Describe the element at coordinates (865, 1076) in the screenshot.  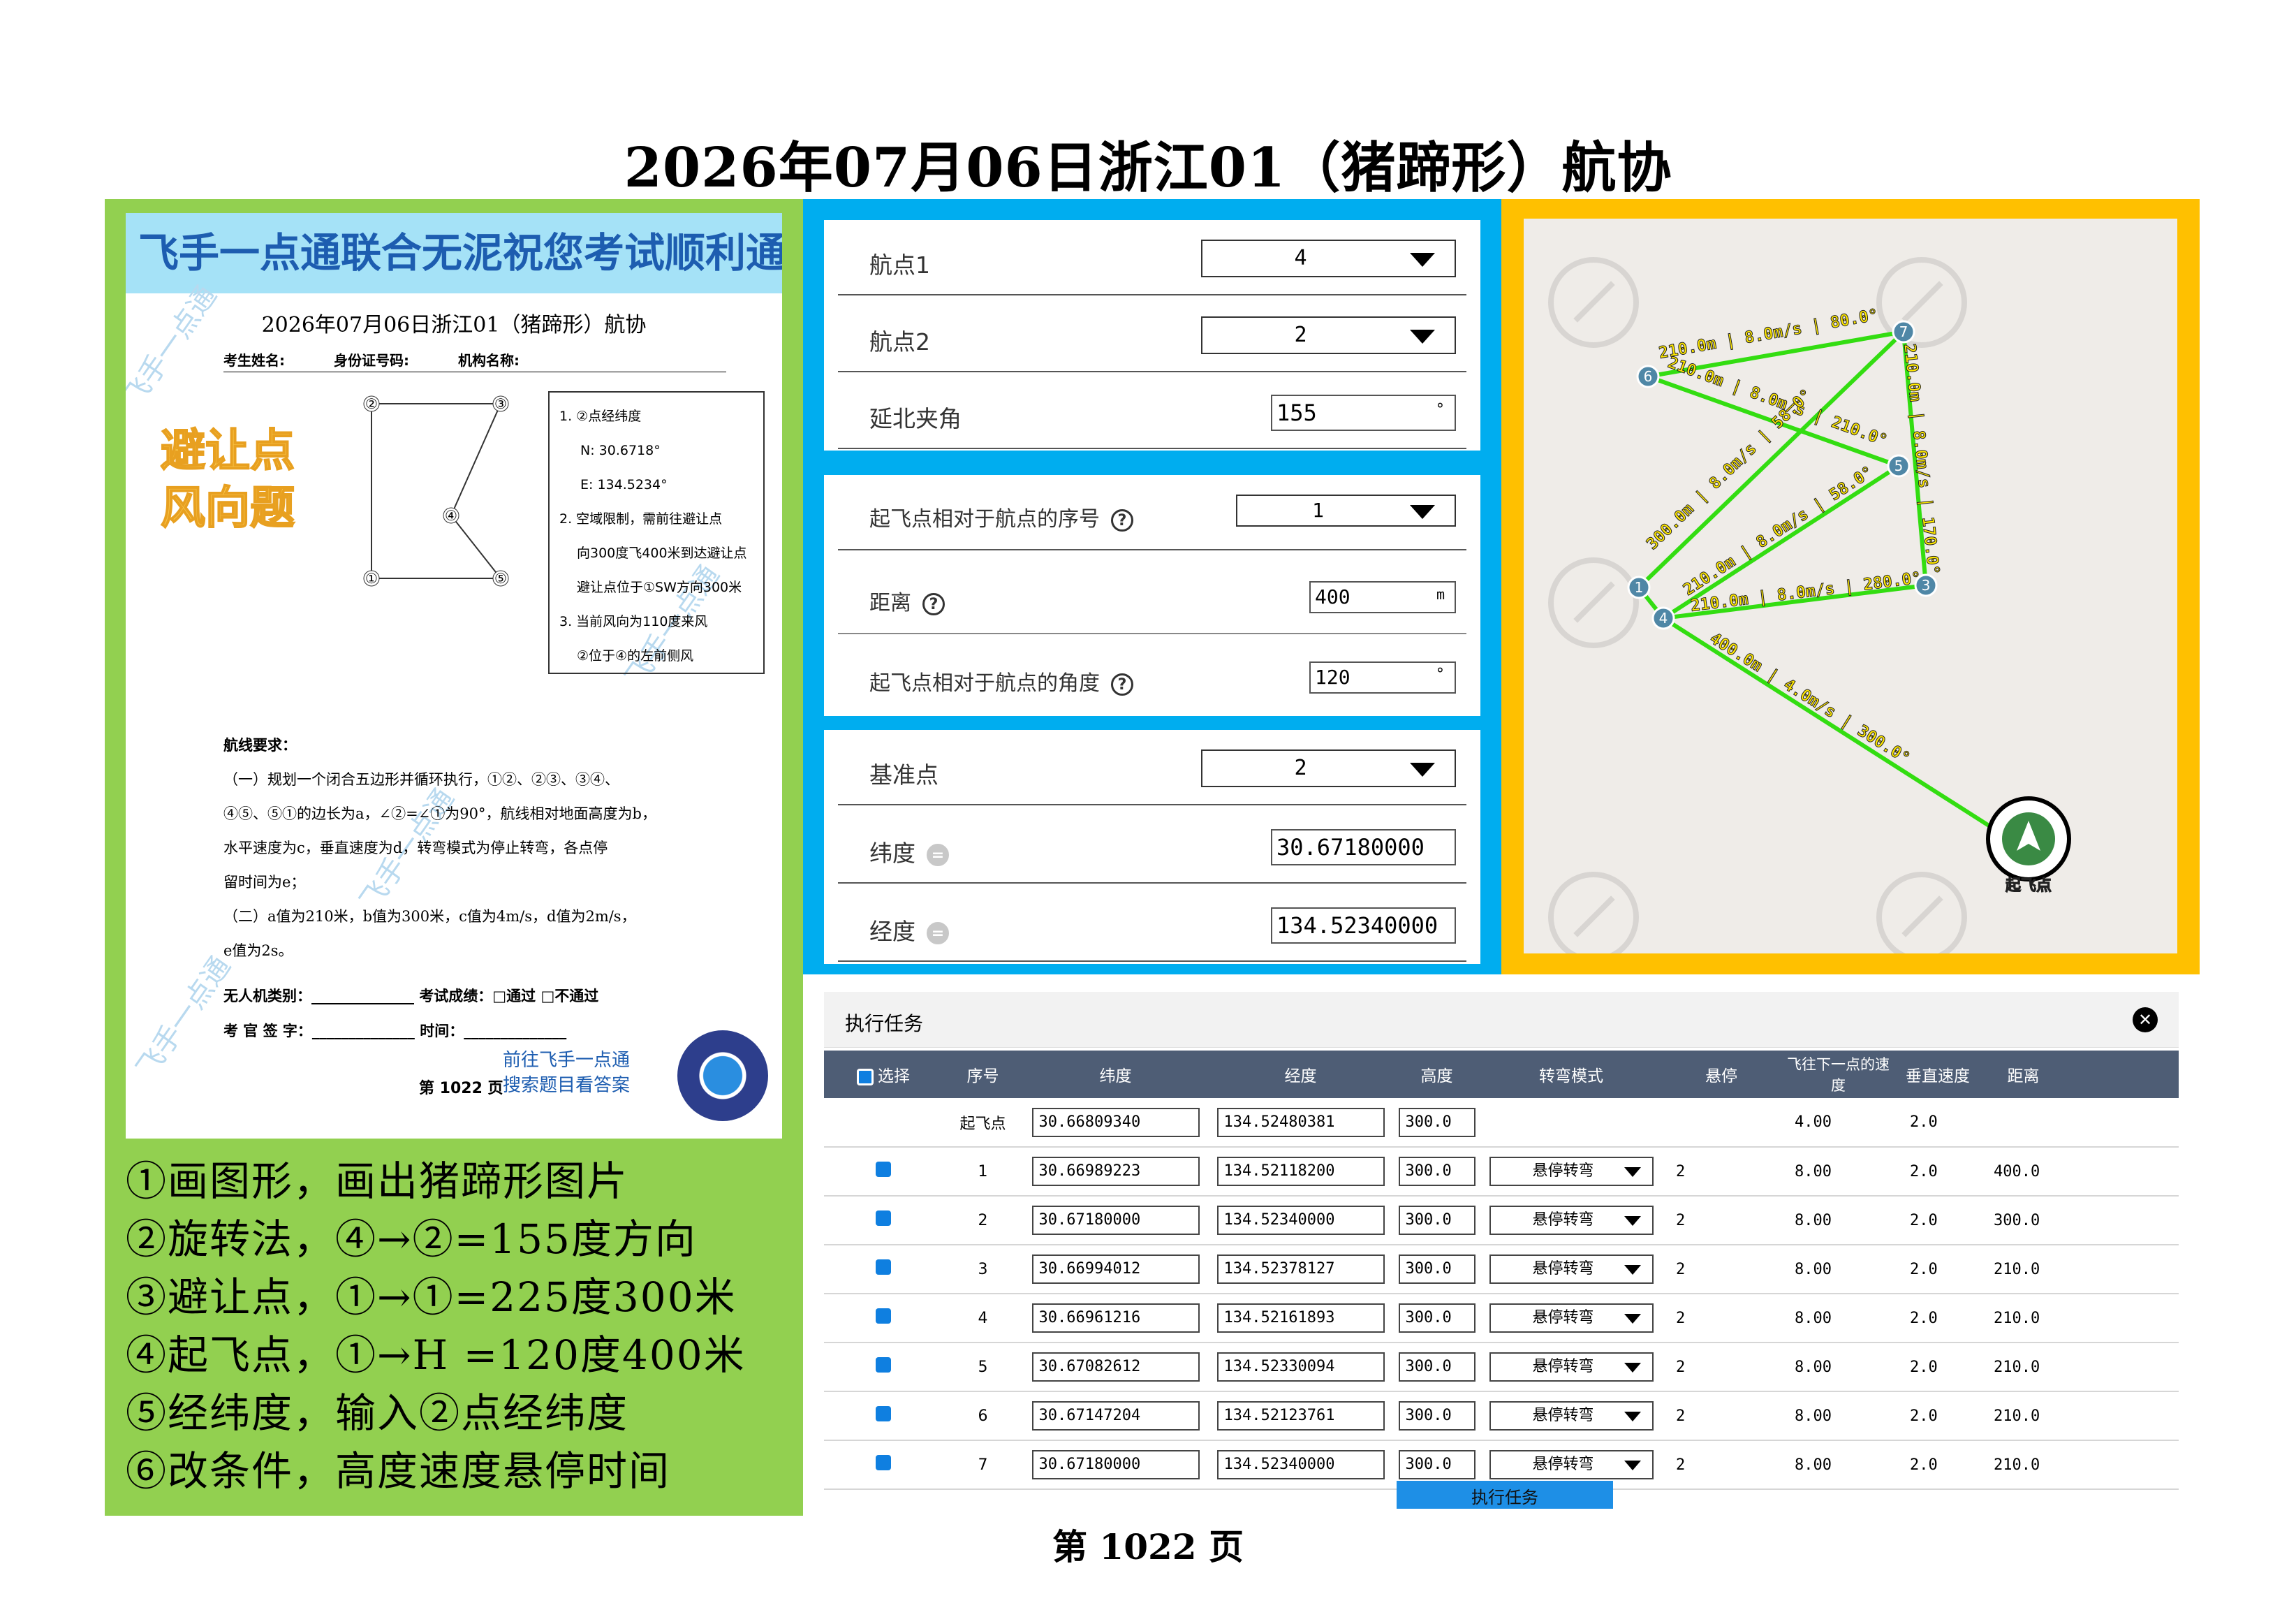
I see `select-all-checkbox` at that location.